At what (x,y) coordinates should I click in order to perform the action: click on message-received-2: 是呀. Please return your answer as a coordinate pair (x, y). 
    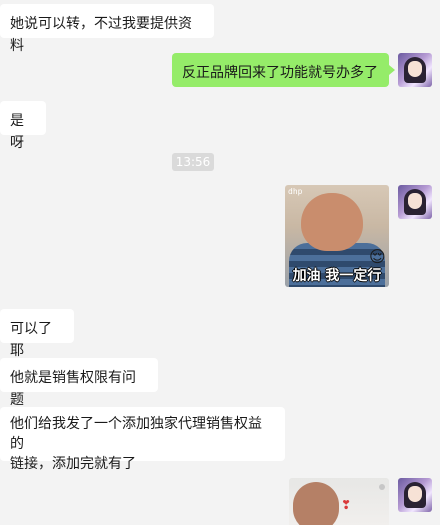
    Looking at the image, I should click on (23, 126).